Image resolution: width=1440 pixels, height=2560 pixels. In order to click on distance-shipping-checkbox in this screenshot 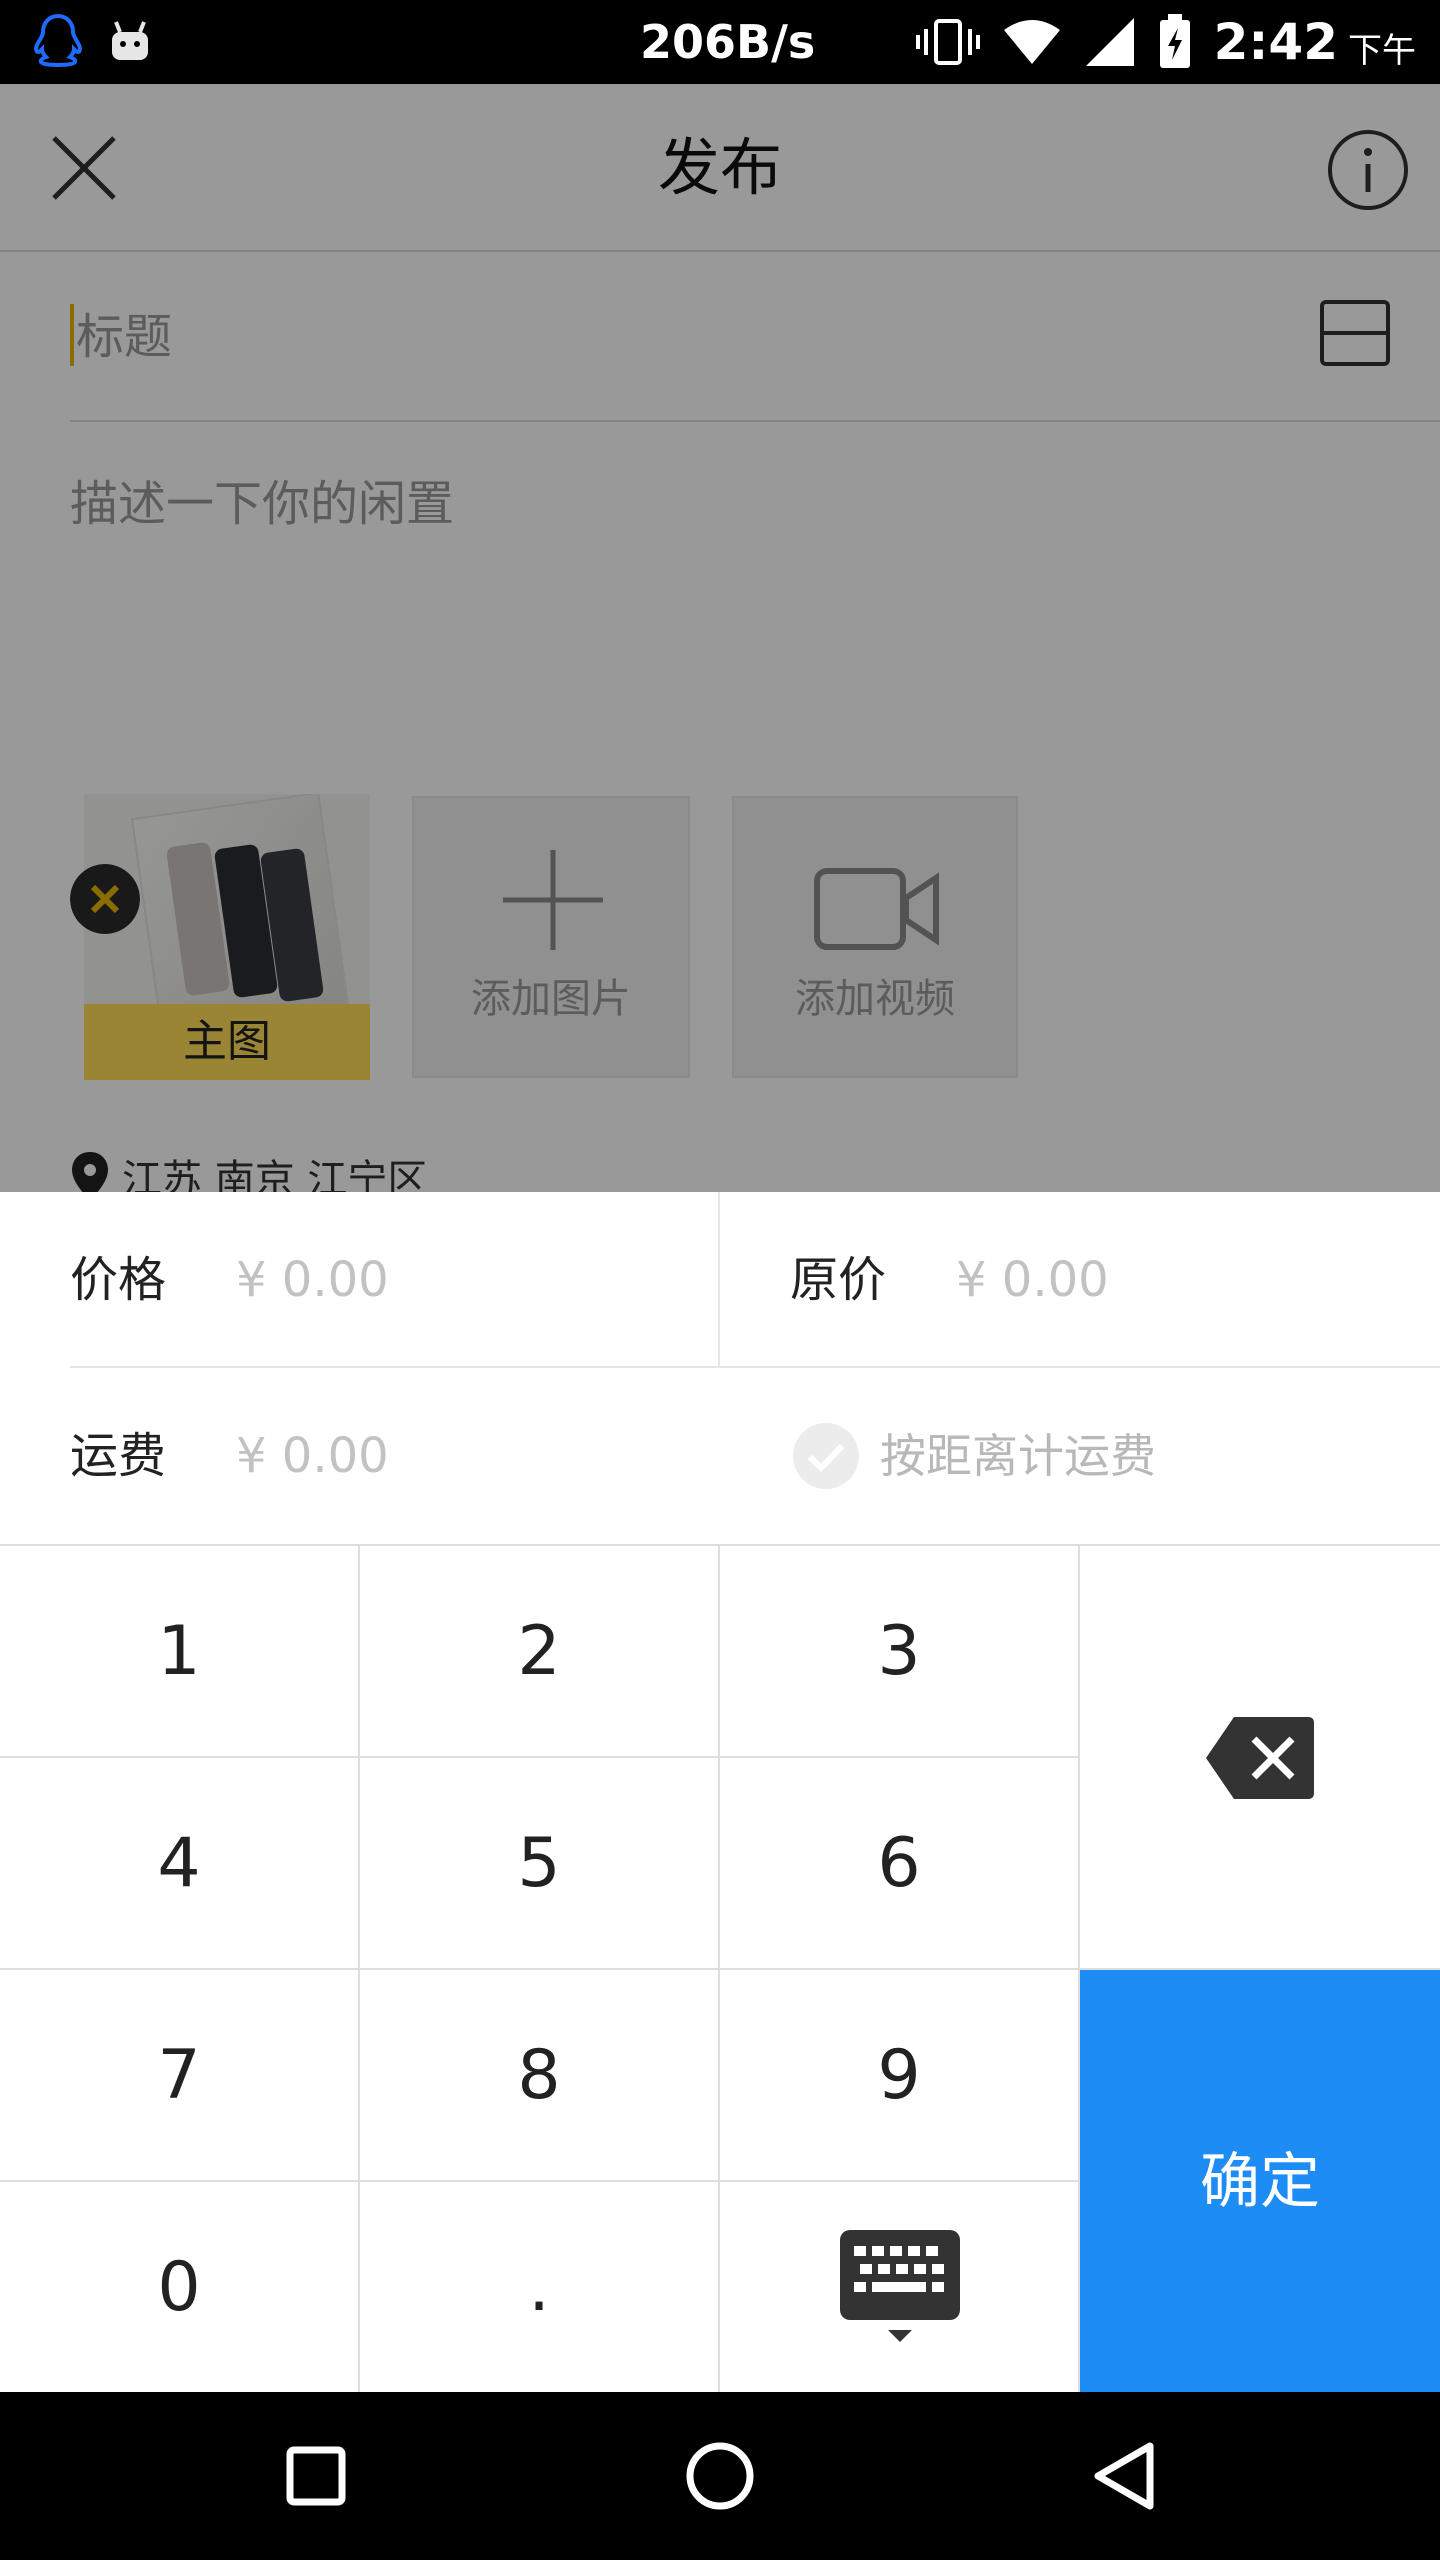, I will do `click(826, 1456)`.